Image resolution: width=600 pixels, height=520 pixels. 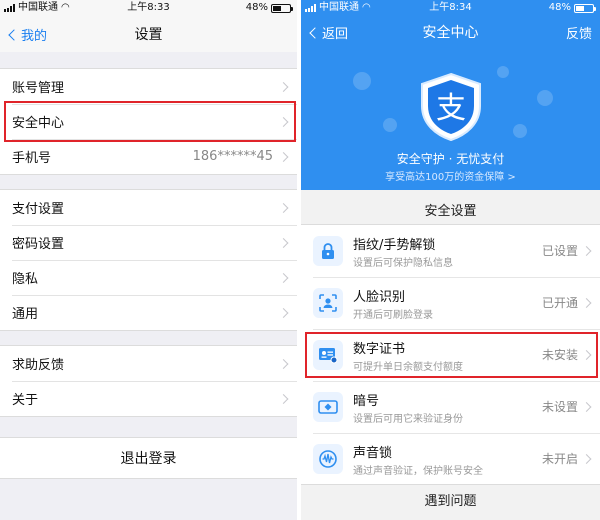 I want to click on row-label: 支付设置, so click(x=38, y=209).